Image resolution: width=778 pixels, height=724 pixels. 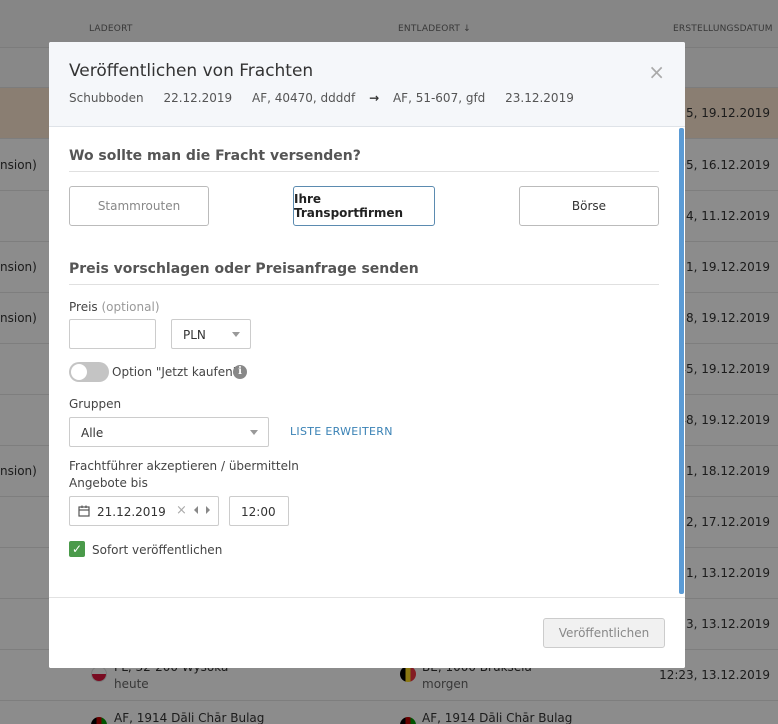 What do you see at coordinates (208, 510) in the screenshot?
I see `chevron-right-icon` at bounding box center [208, 510].